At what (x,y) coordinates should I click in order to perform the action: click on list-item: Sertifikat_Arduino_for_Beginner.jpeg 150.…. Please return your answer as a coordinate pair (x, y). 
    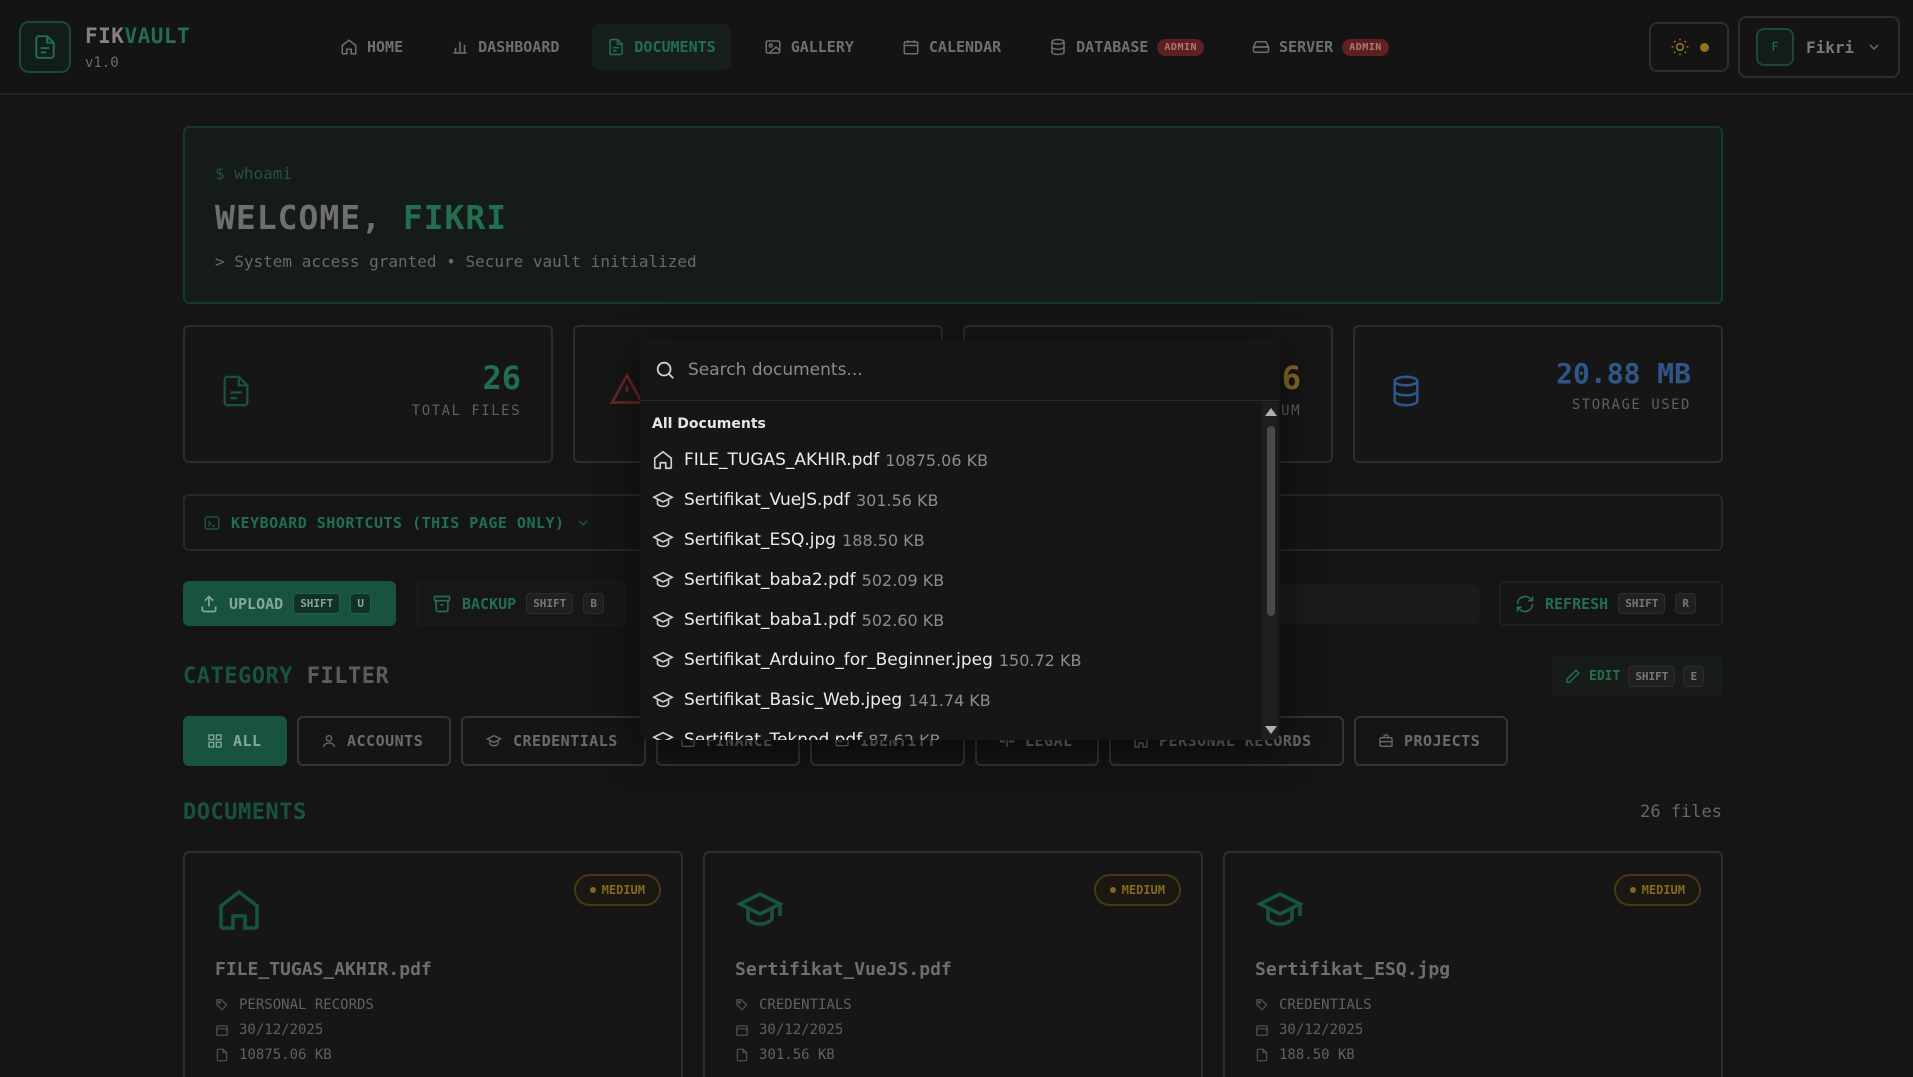
    Looking at the image, I should click on (950, 660).